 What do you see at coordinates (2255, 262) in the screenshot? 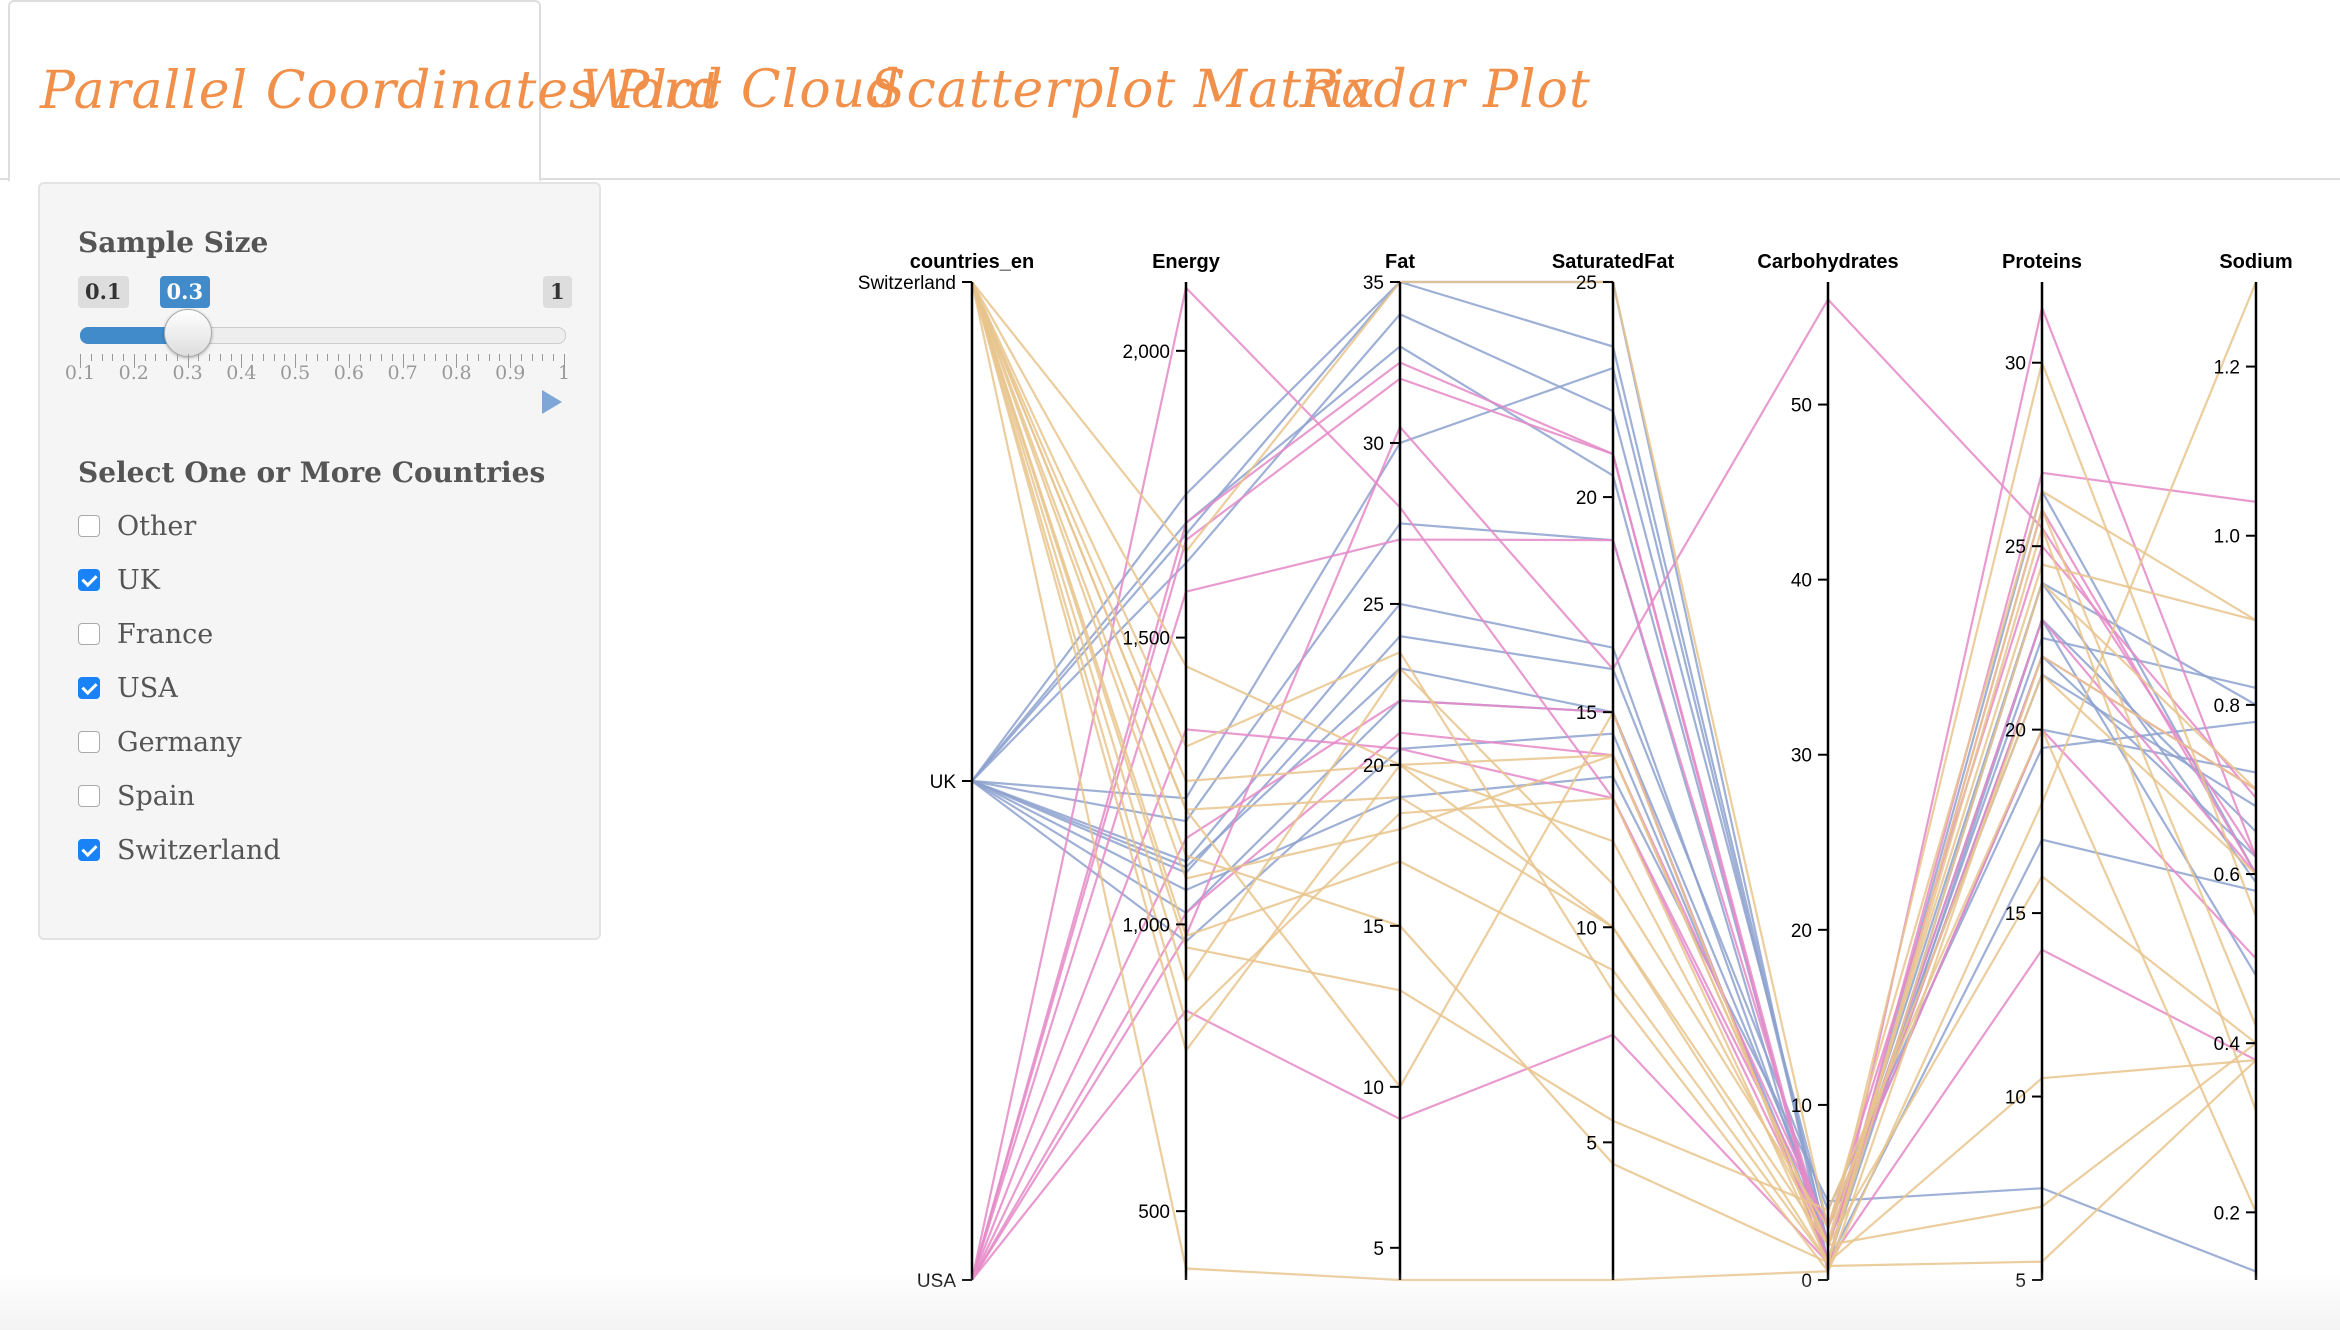
I see `axis-title: Sodium` at bounding box center [2255, 262].